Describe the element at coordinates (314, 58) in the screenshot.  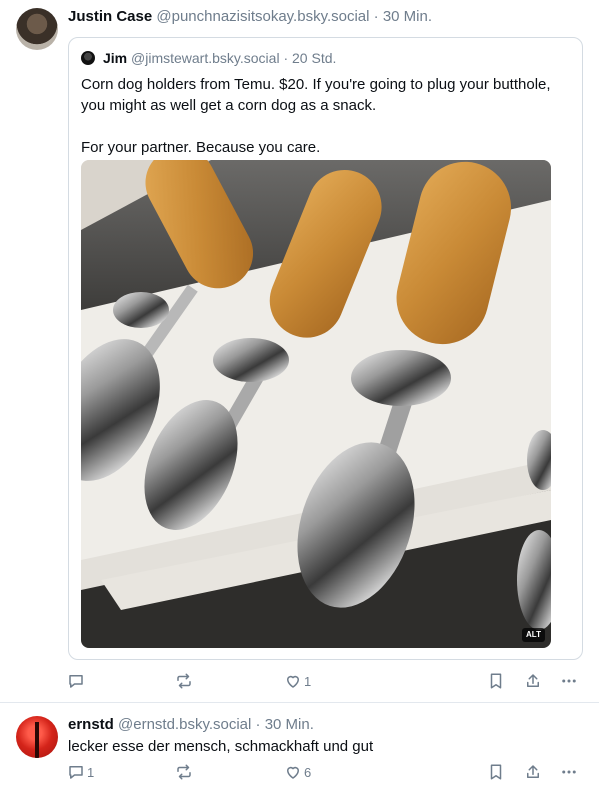
I see `quoted-post-time: 20 Std.` at that location.